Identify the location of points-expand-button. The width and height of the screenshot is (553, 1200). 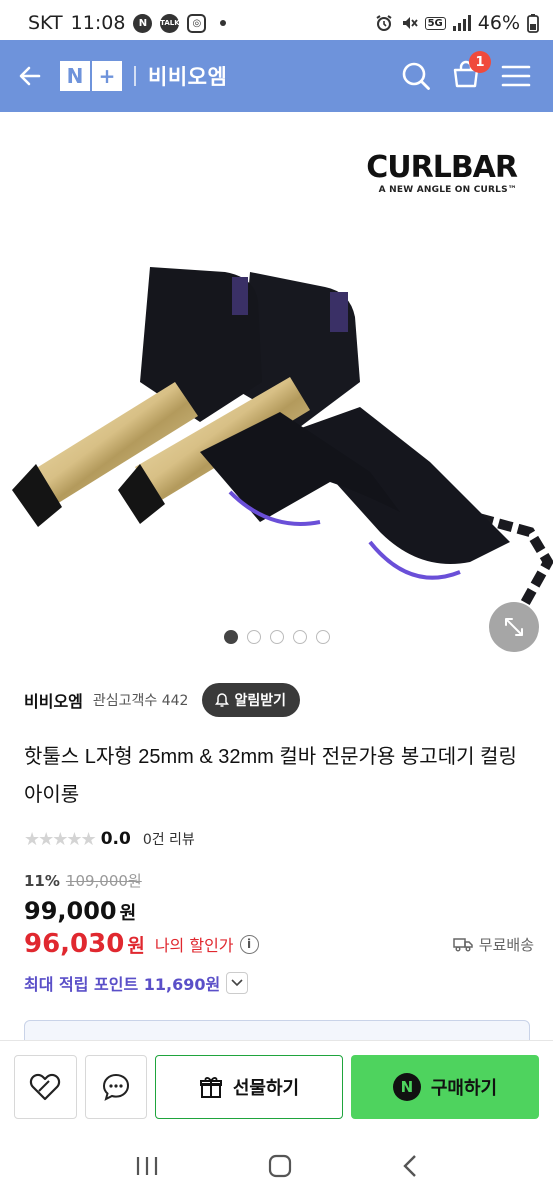
(237, 983).